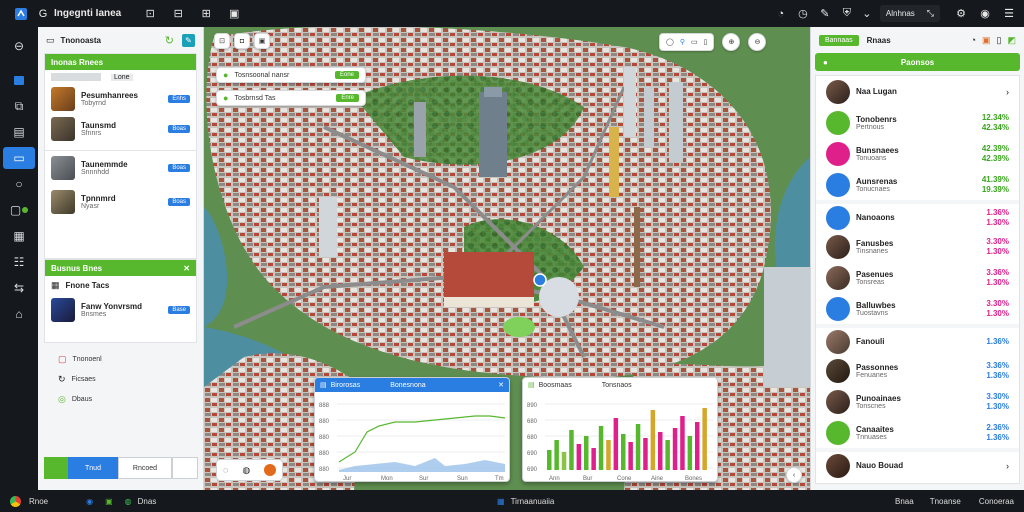 The image size is (1024, 512). I want to click on list-item: Tpnnmrd Nyasr Boas, so click(120, 202).